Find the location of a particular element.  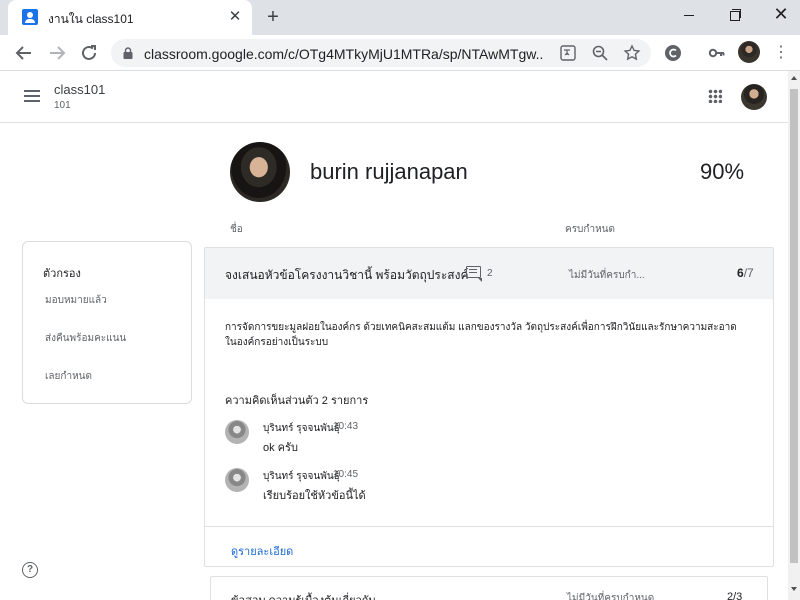

comment-text: ok ครับ is located at coordinates (280, 448).